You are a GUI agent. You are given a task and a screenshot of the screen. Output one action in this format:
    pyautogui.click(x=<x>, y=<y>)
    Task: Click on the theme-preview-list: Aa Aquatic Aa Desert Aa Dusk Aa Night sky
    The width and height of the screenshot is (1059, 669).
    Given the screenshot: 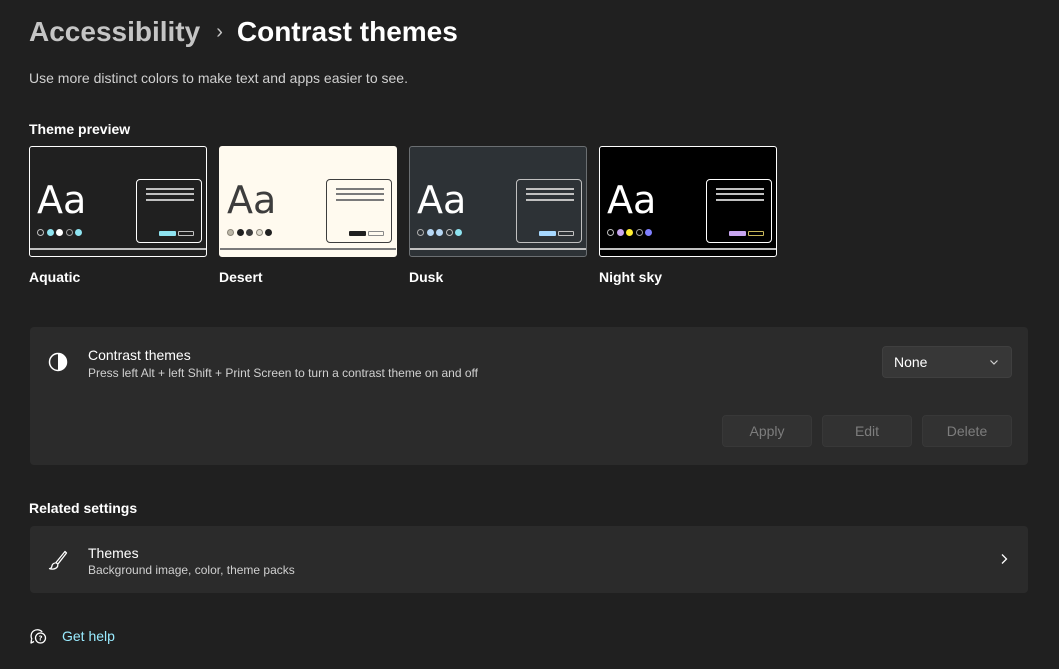 What is the action you would take?
    pyautogui.click(x=403, y=215)
    